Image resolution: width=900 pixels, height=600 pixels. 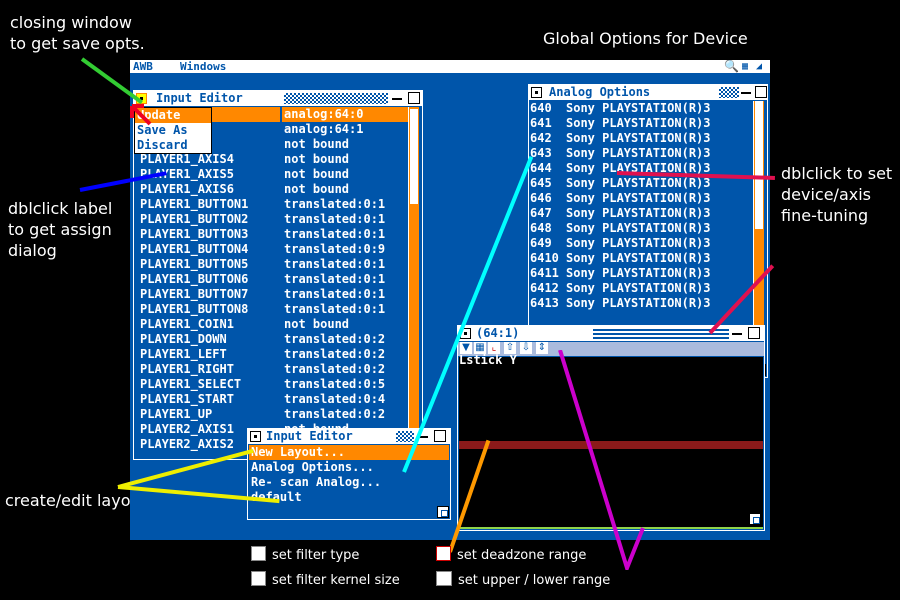 What do you see at coordinates (546, 258) in the screenshot?
I see `analog-id: 6410` at bounding box center [546, 258].